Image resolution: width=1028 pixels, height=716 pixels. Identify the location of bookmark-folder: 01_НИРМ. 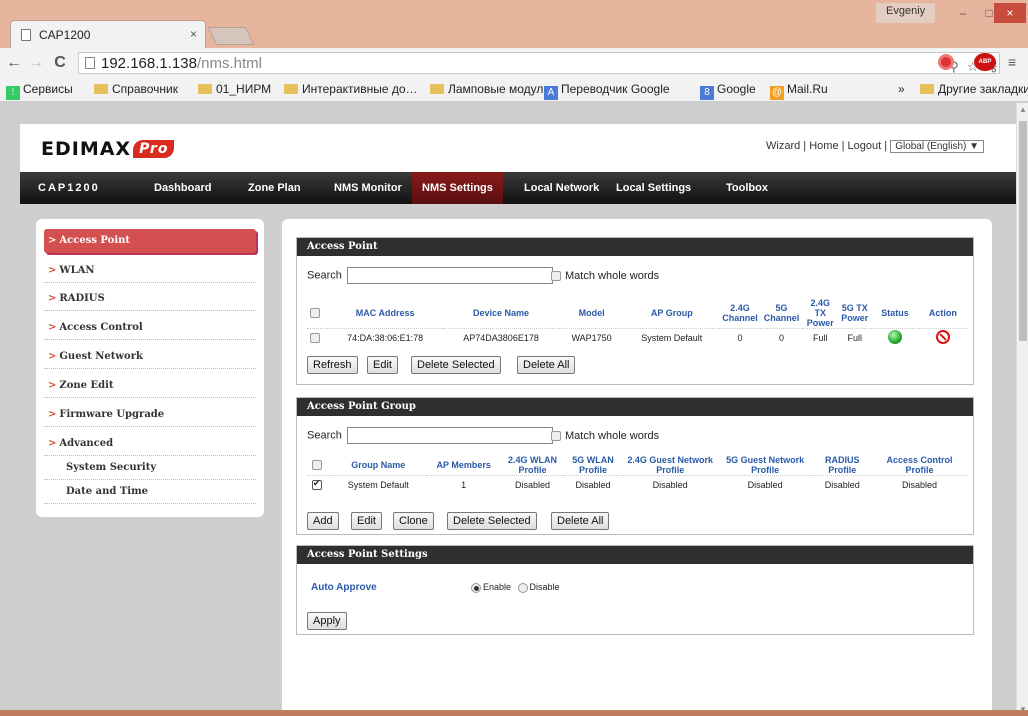
(234, 89).